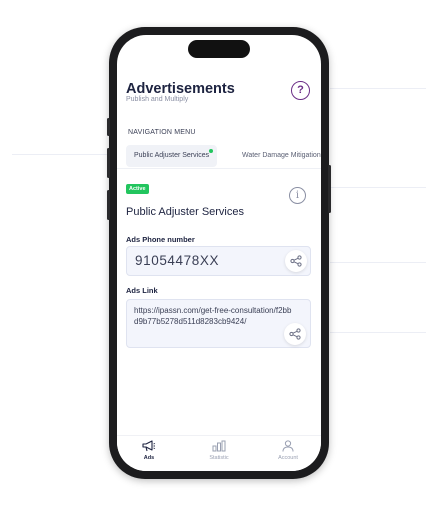 The image size is (438, 505). What do you see at coordinates (162, 132) in the screenshot?
I see `navigation-menu-label: NAVIGATION MENU` at bounding box center [162, 132].